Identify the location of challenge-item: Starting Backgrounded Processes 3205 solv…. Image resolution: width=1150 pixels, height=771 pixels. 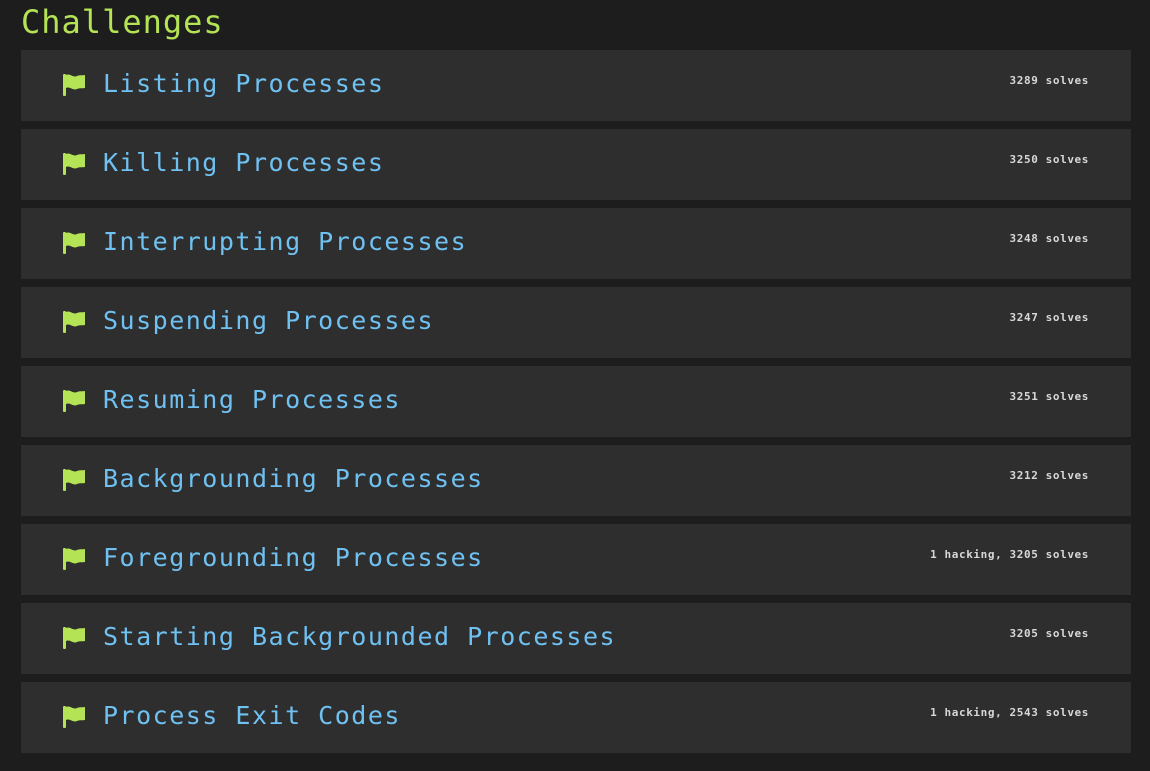
(576, 638).